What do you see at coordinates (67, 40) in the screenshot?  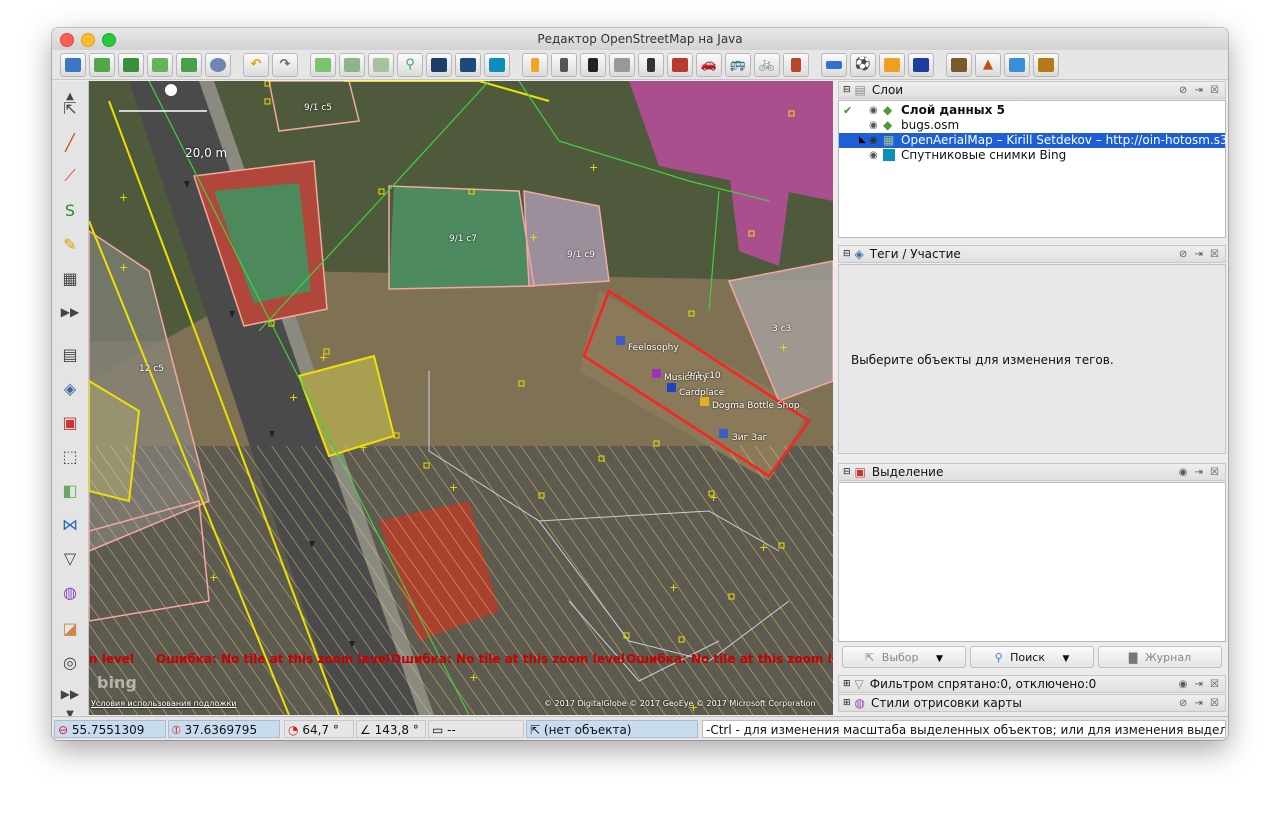 I see `close-window-button` at bounding box center [67, 40].